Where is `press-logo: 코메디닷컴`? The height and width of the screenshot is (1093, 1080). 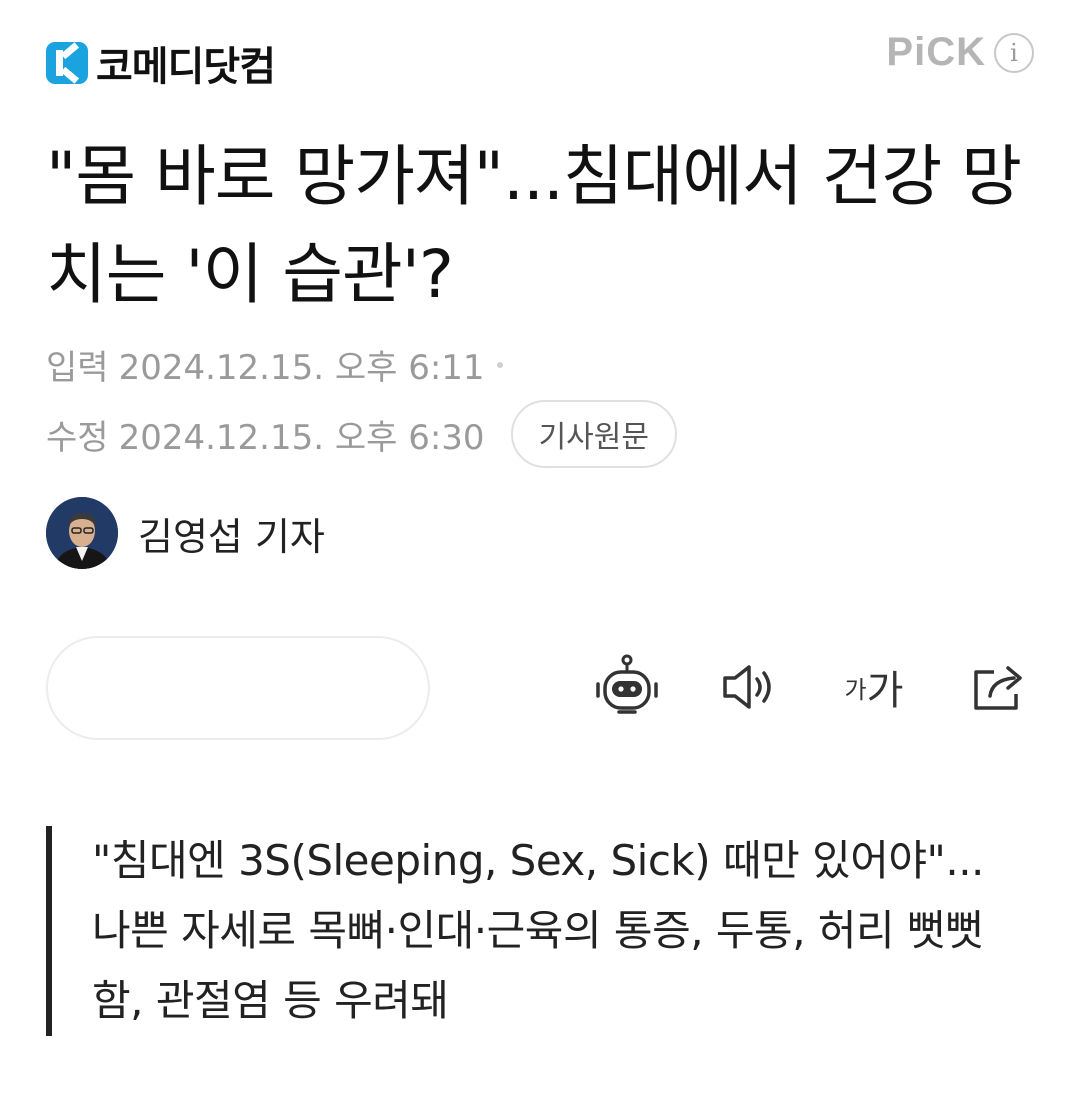 press-logo: 코메디닷컴 is located at coordinates (161, 63).